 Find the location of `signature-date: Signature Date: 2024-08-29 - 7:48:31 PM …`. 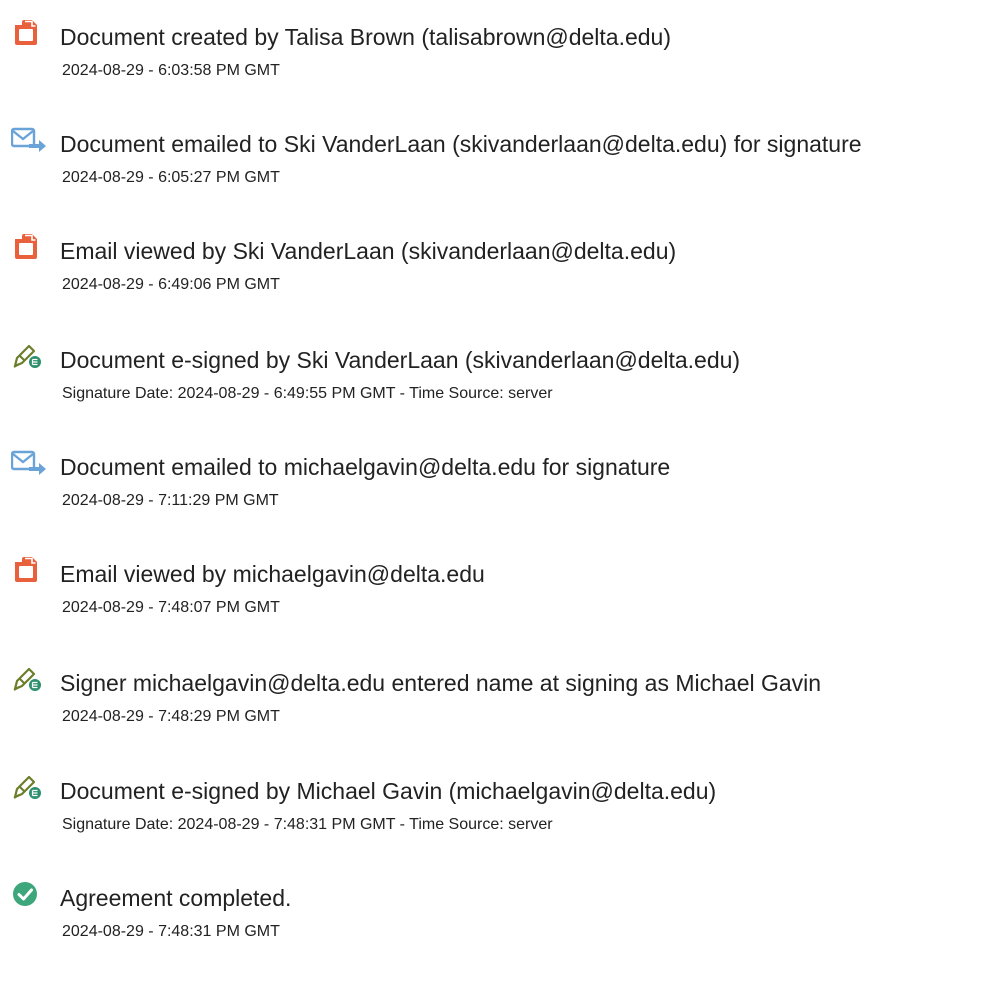

signature-date: Signature Date: 2024-08-29 - 7:48:31 PM … is located at coordinates (307, 824).